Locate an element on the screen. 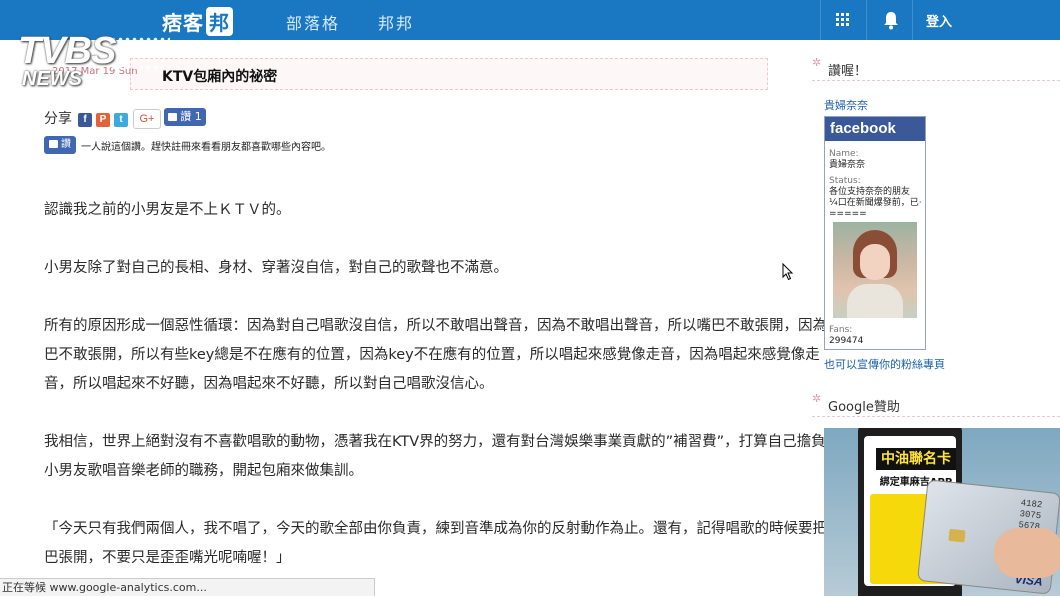  fb-fans-count: 299474 is located at coordinates (846, 341).